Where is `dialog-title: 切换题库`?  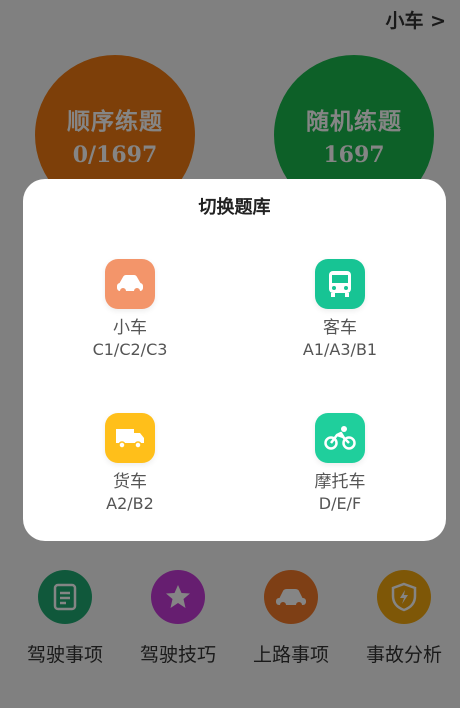
dialog-title: 切换题库 is located at coordinates (234, 207).